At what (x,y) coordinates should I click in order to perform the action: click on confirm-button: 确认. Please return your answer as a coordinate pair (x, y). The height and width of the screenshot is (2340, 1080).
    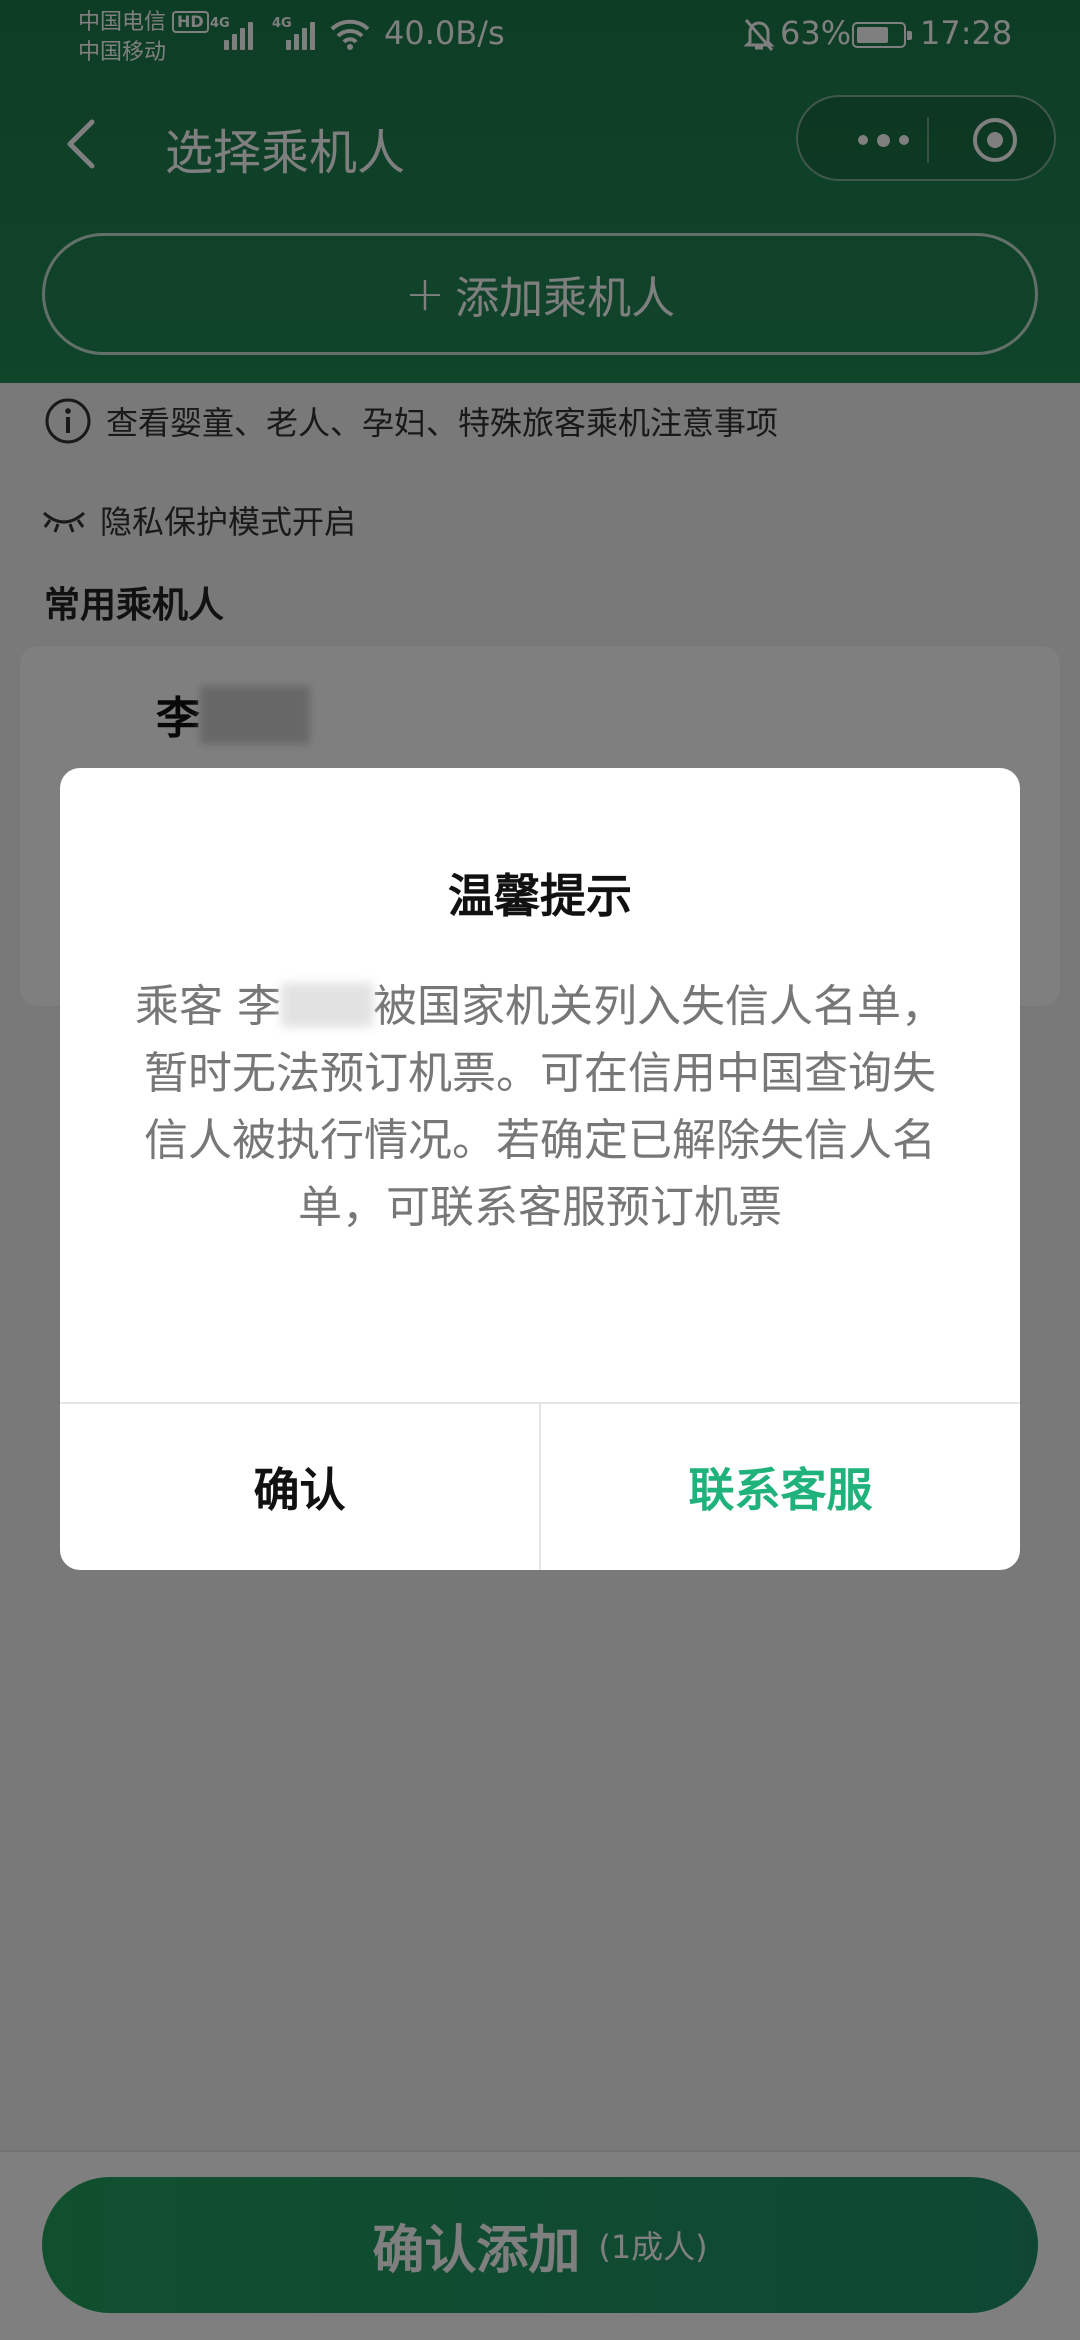
    Looking at the image, I should click on (299, 1487).